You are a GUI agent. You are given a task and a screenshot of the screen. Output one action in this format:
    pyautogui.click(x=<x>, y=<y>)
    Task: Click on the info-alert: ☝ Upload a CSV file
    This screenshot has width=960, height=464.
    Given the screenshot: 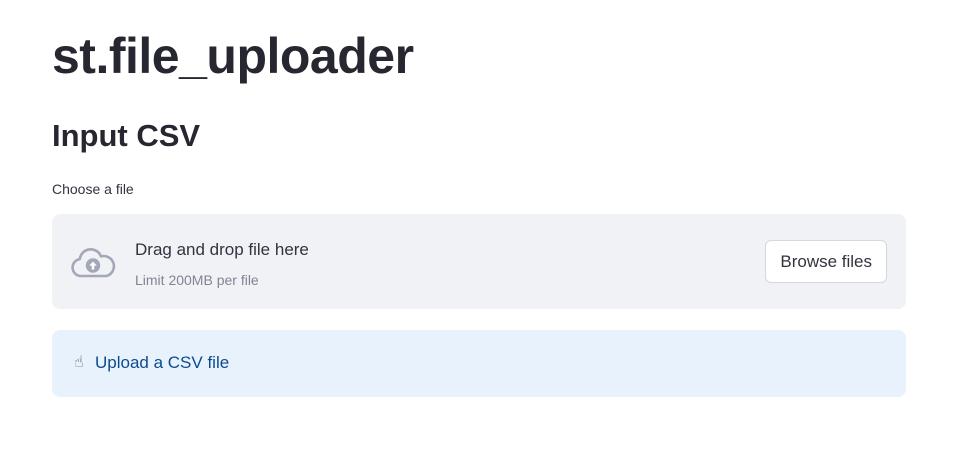 What is the action you would take?
    pyautogui.click(x=479, y=363)
    